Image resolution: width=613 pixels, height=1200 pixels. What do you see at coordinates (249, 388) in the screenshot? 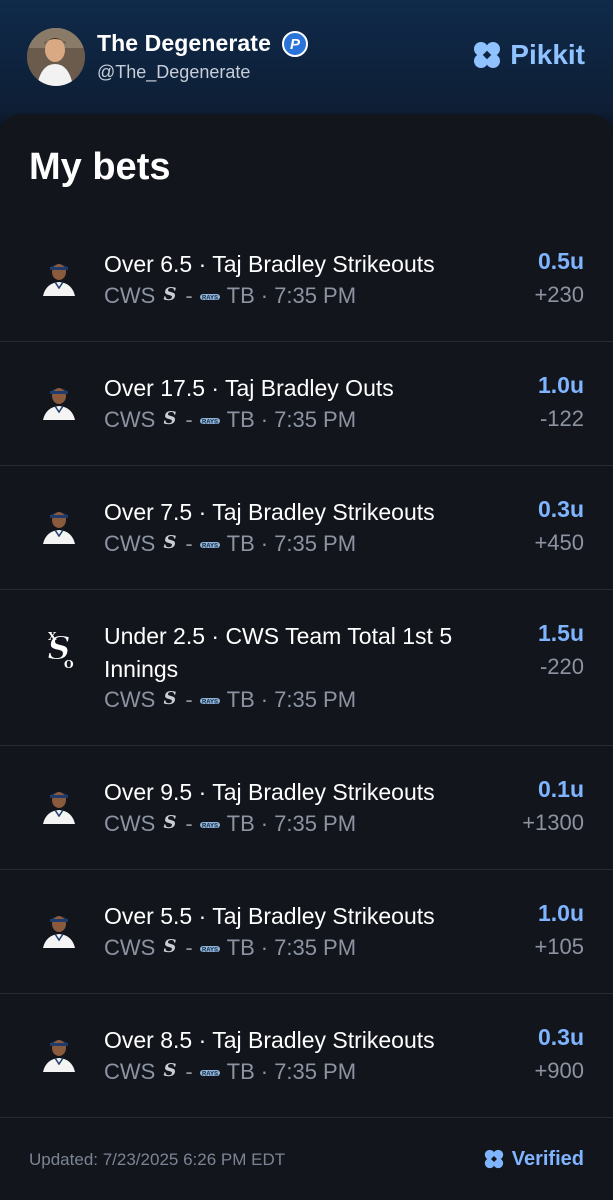
I see `bet-title: Over 17.5 · Taj Bradley Outs` at bounding box center [249, 388].